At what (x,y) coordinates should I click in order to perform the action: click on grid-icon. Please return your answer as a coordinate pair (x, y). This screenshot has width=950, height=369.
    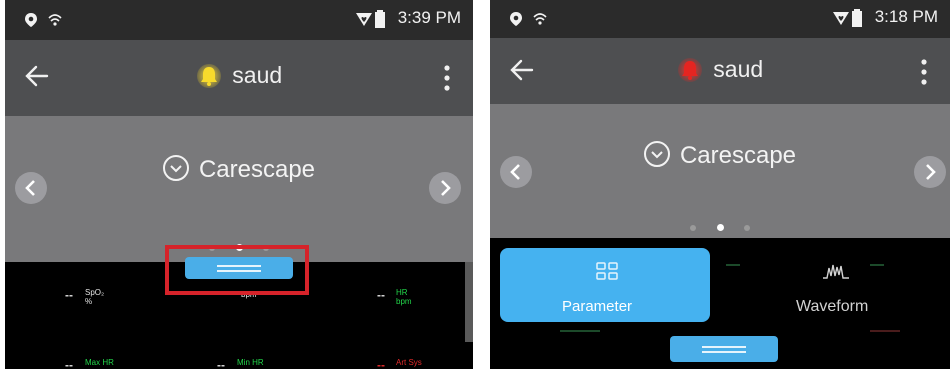
    Looking at the image, I should click on (607, 271).